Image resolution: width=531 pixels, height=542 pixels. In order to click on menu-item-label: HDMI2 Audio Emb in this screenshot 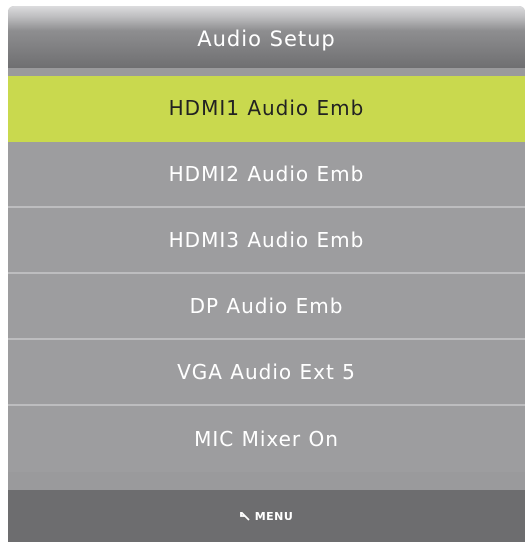, I will do `click(266, 174)`.